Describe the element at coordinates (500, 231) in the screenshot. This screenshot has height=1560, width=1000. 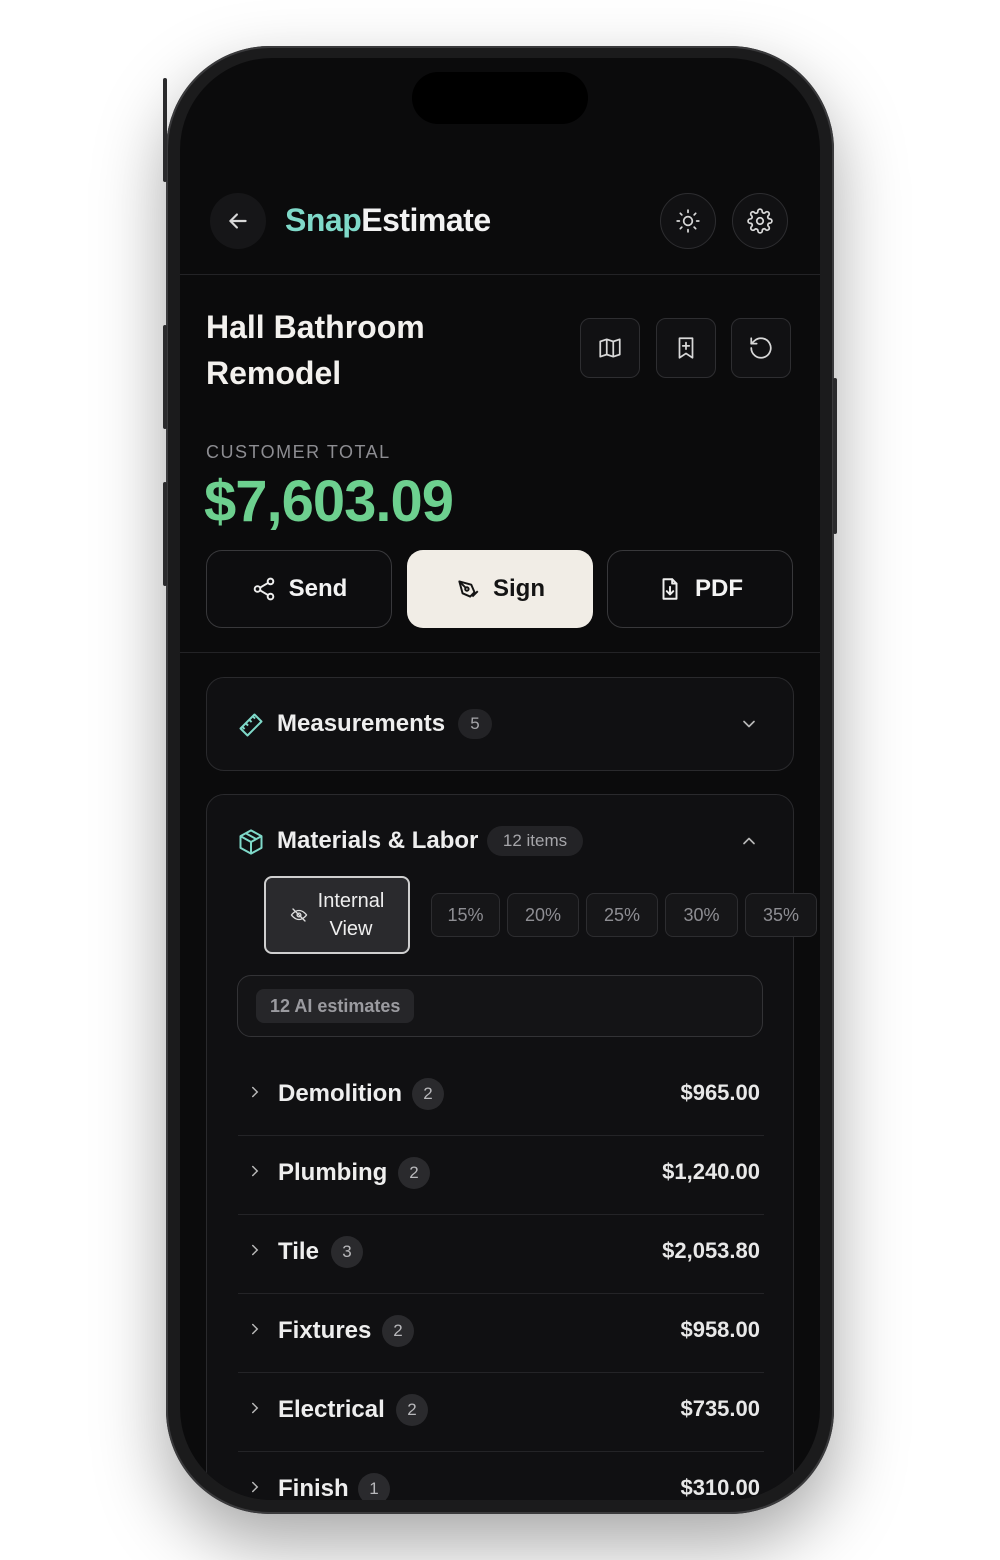
I see `app-header: SnapEstimate` at that location.